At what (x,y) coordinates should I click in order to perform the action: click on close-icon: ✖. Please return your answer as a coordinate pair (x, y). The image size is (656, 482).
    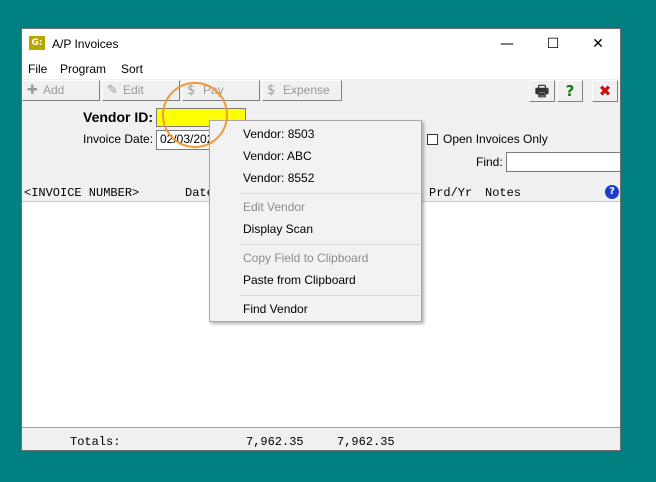
    Looking at the image, I should click on (605, 91).